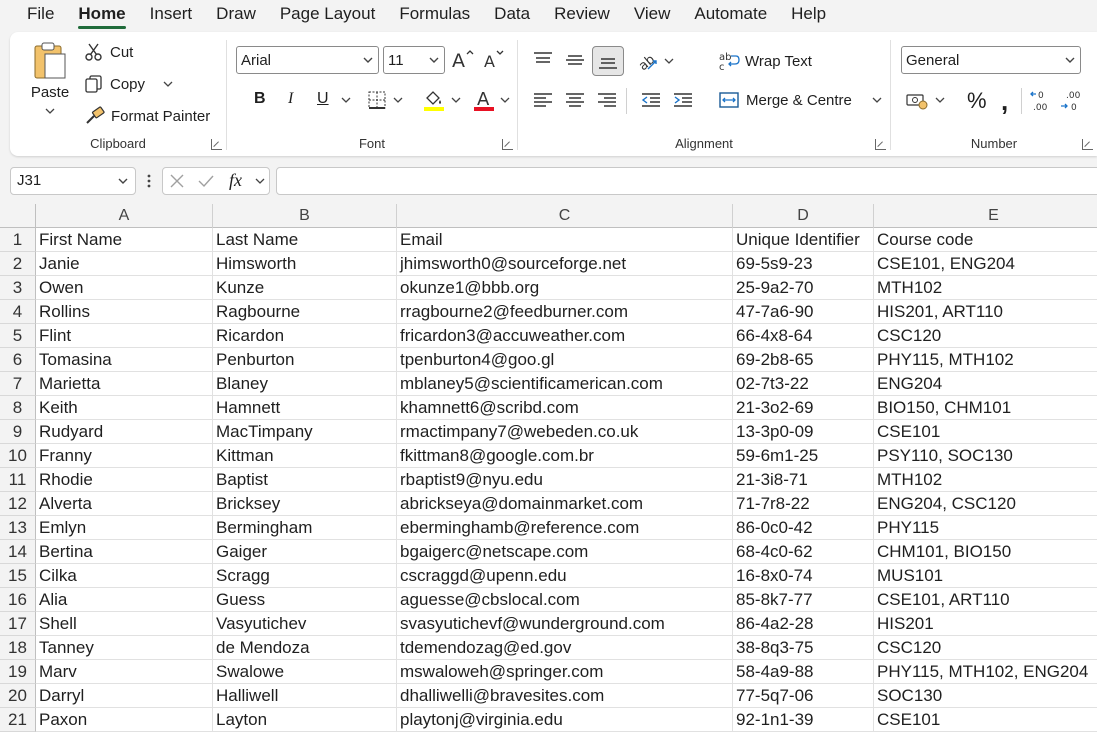 The height and width of the screenshot is (736, 1097). What do you see at coordinates (765, 61) in the screenshot?
I see `wrap-text-button: ab c Wrap Text` at bounding box center [765, 61].